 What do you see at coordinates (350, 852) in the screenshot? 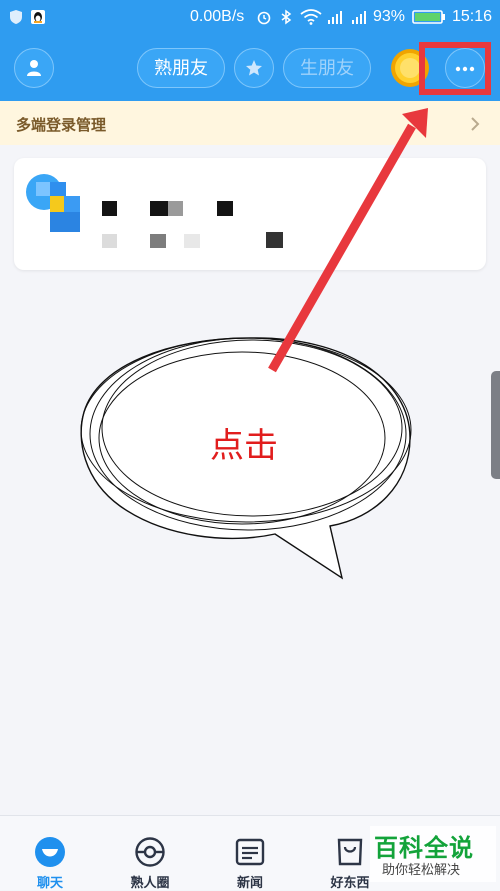
I see `shopping-bag-icon` at bounding box center [350, 852].